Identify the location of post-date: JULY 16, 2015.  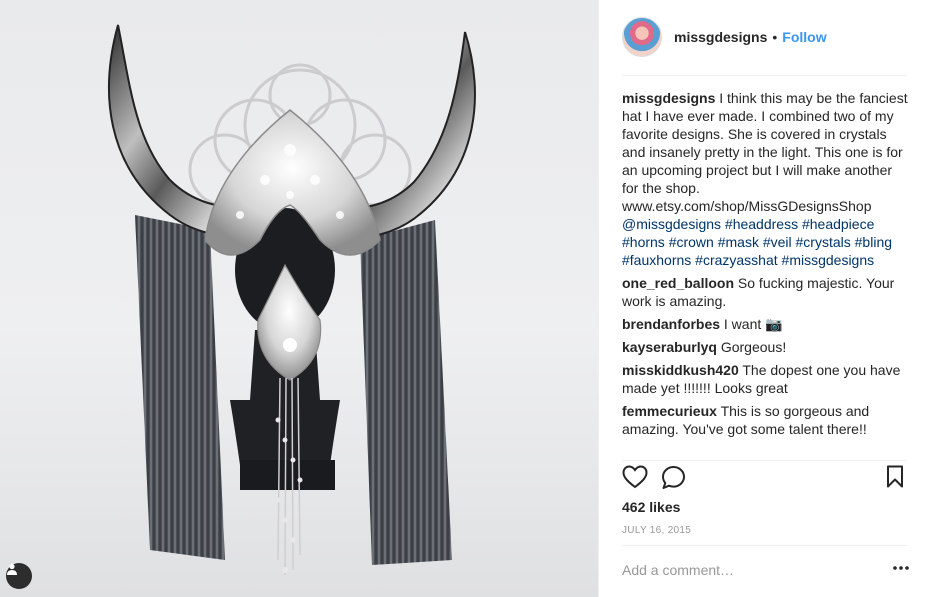
(657, 530).